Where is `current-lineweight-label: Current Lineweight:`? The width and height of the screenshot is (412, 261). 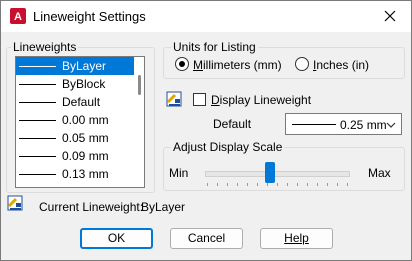 current-lineweight-label: Current Lineweight: is located at coordinates (91, 207).